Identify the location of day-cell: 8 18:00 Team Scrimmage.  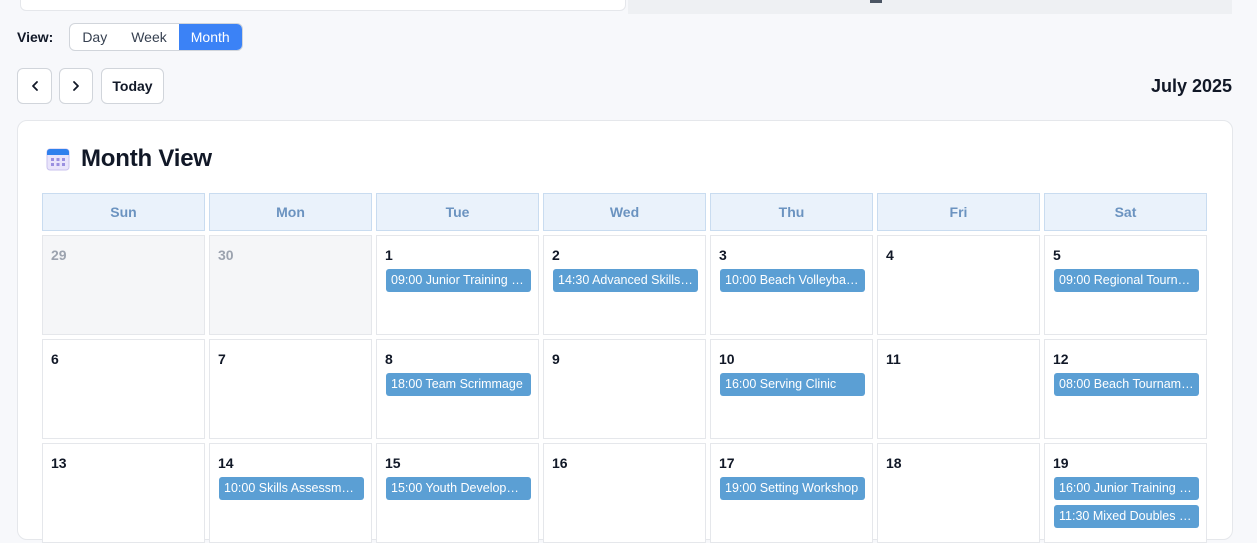
(457, 389).